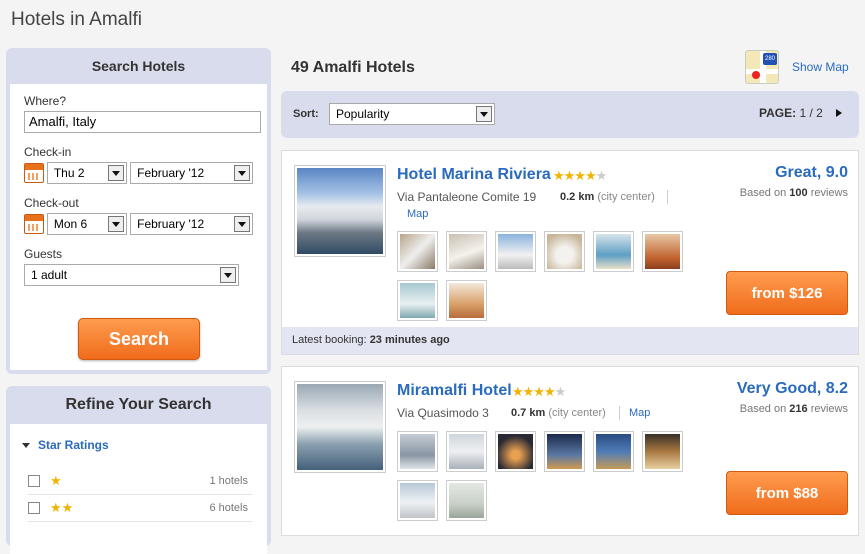 The height and width of the screenshot is (554, 865). I want to click on hotel-address: Via Pantaleone Comite 19, so click(467, 197).